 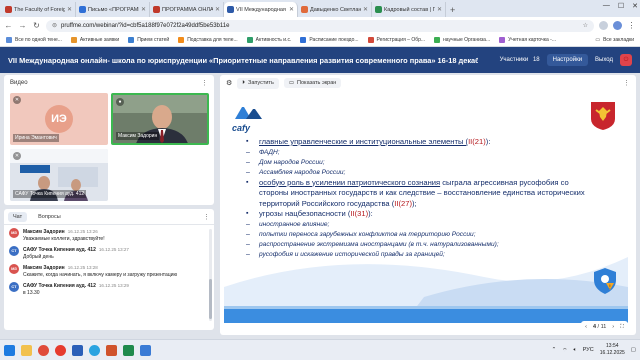 I want to click on slide-sub-bullet: – Дом народов России;, so click(x=421, y=163).